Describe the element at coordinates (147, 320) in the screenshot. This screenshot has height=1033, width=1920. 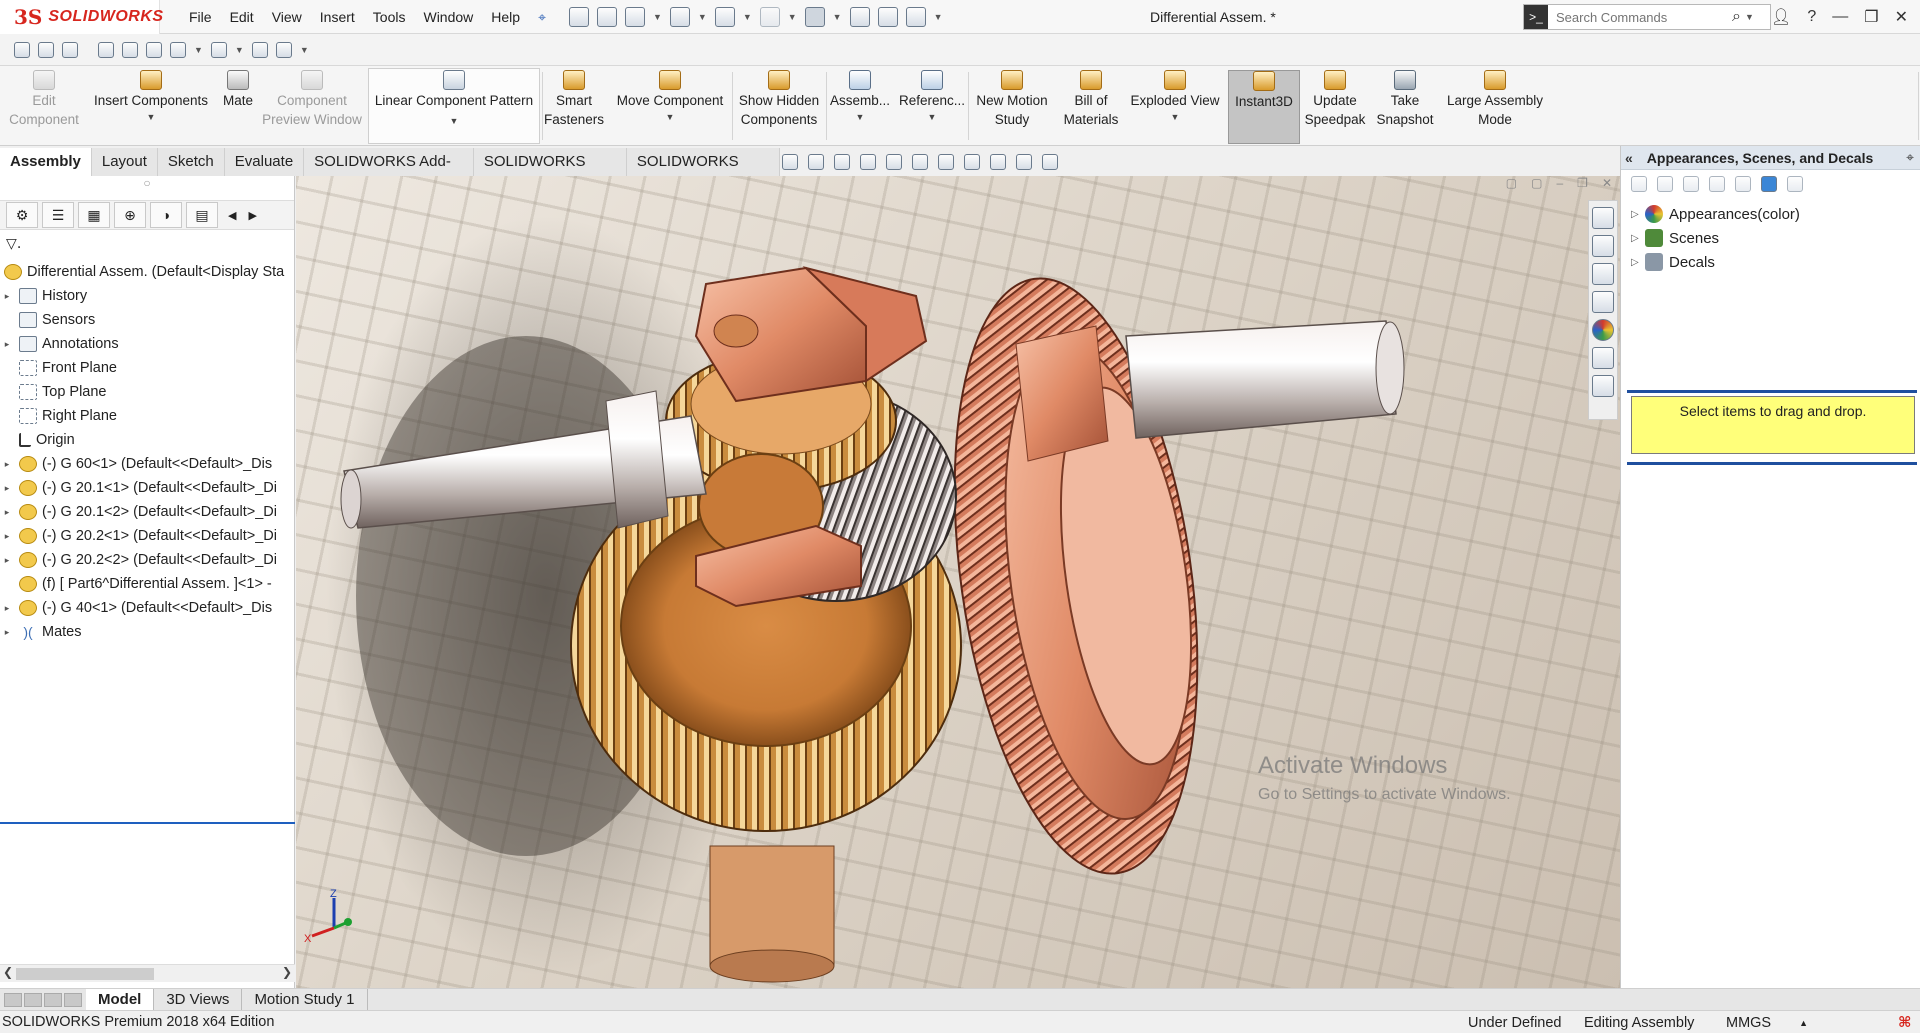
I see `tree-item: Sensors` at that location.